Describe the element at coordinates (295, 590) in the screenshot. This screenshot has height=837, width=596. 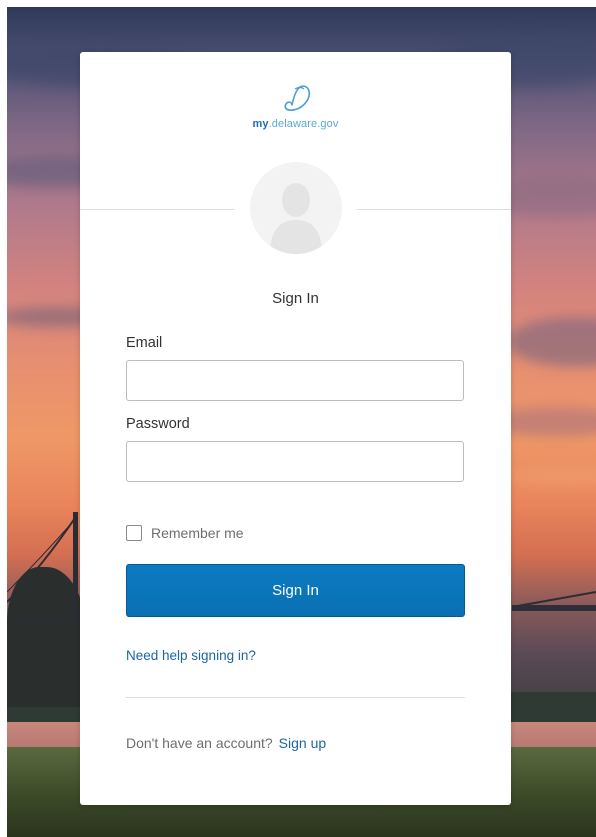
I see `sign-in-button: Sign In` at that location.